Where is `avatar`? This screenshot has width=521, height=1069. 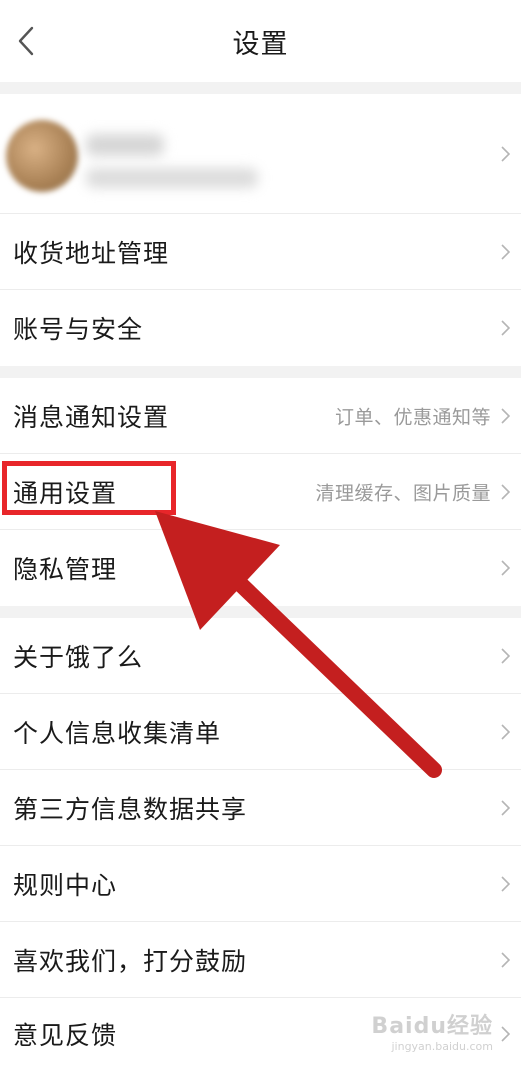 avatar is located at coordinates (42, 156).